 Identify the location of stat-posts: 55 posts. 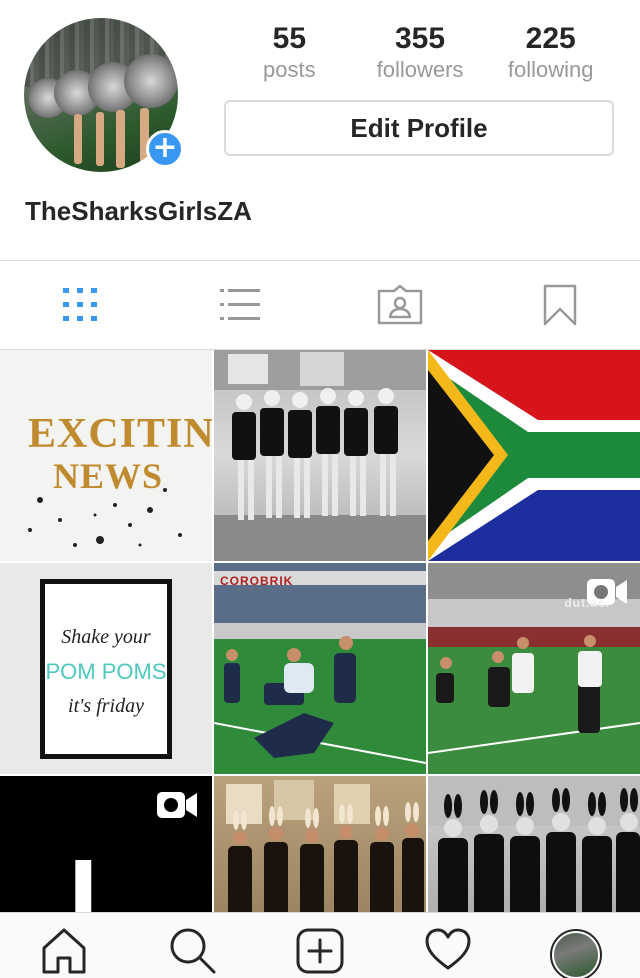
(289, 52).